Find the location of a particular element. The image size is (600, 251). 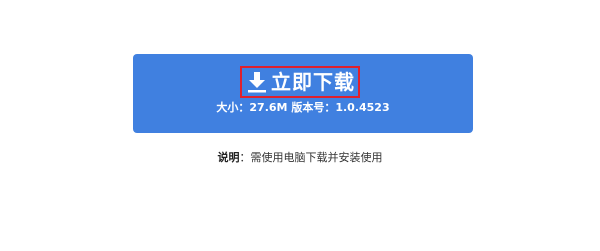

version-value: 1.0.4523 is located at coordinates (362, 107).